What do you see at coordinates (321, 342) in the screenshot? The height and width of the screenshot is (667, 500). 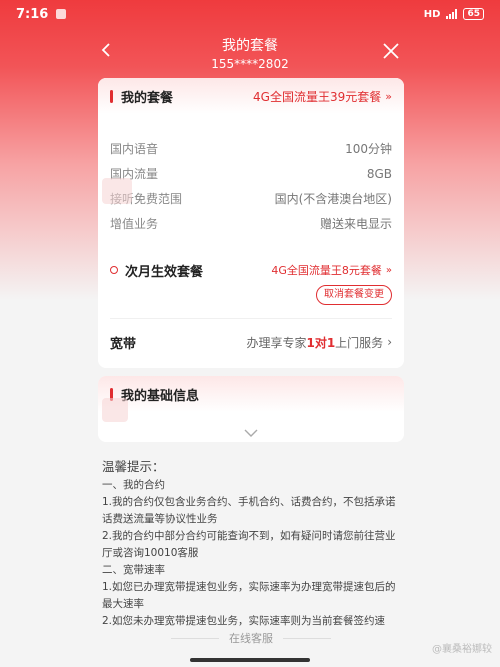 I see `broadband-desc-em: 1对1` at bounding box center [321, 342].